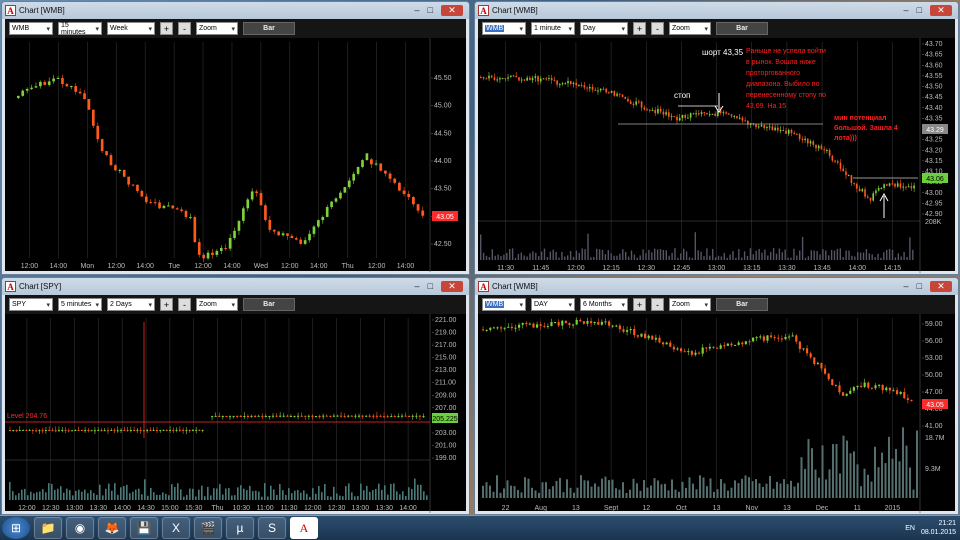 The width and height of the screenshot is (960, 540). What do you see at coordinates (27, 508) in the screenshot?
I see `x-tick-label: 12:00` at bounding box center [27, 508].